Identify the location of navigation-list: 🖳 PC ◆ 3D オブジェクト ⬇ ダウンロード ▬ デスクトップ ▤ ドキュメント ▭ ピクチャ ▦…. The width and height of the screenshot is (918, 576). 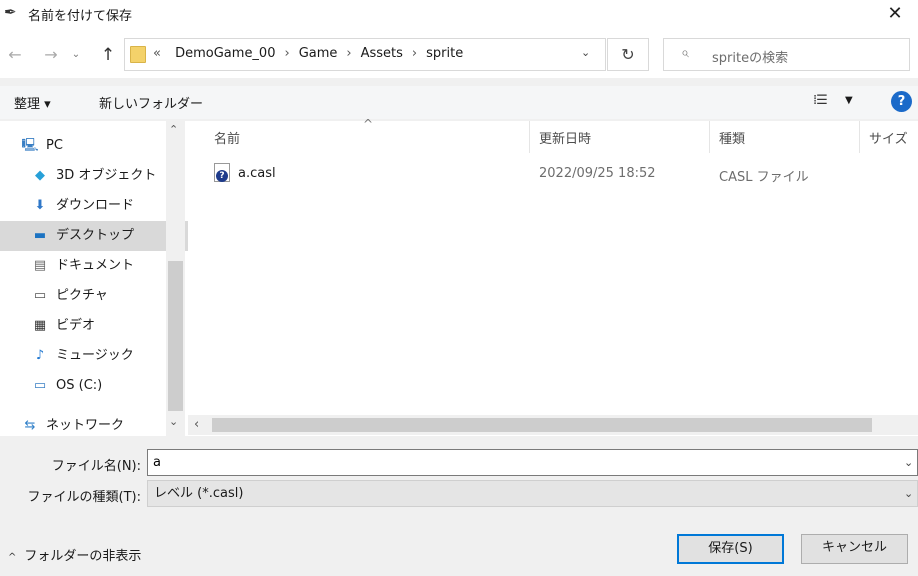
(94, 281).